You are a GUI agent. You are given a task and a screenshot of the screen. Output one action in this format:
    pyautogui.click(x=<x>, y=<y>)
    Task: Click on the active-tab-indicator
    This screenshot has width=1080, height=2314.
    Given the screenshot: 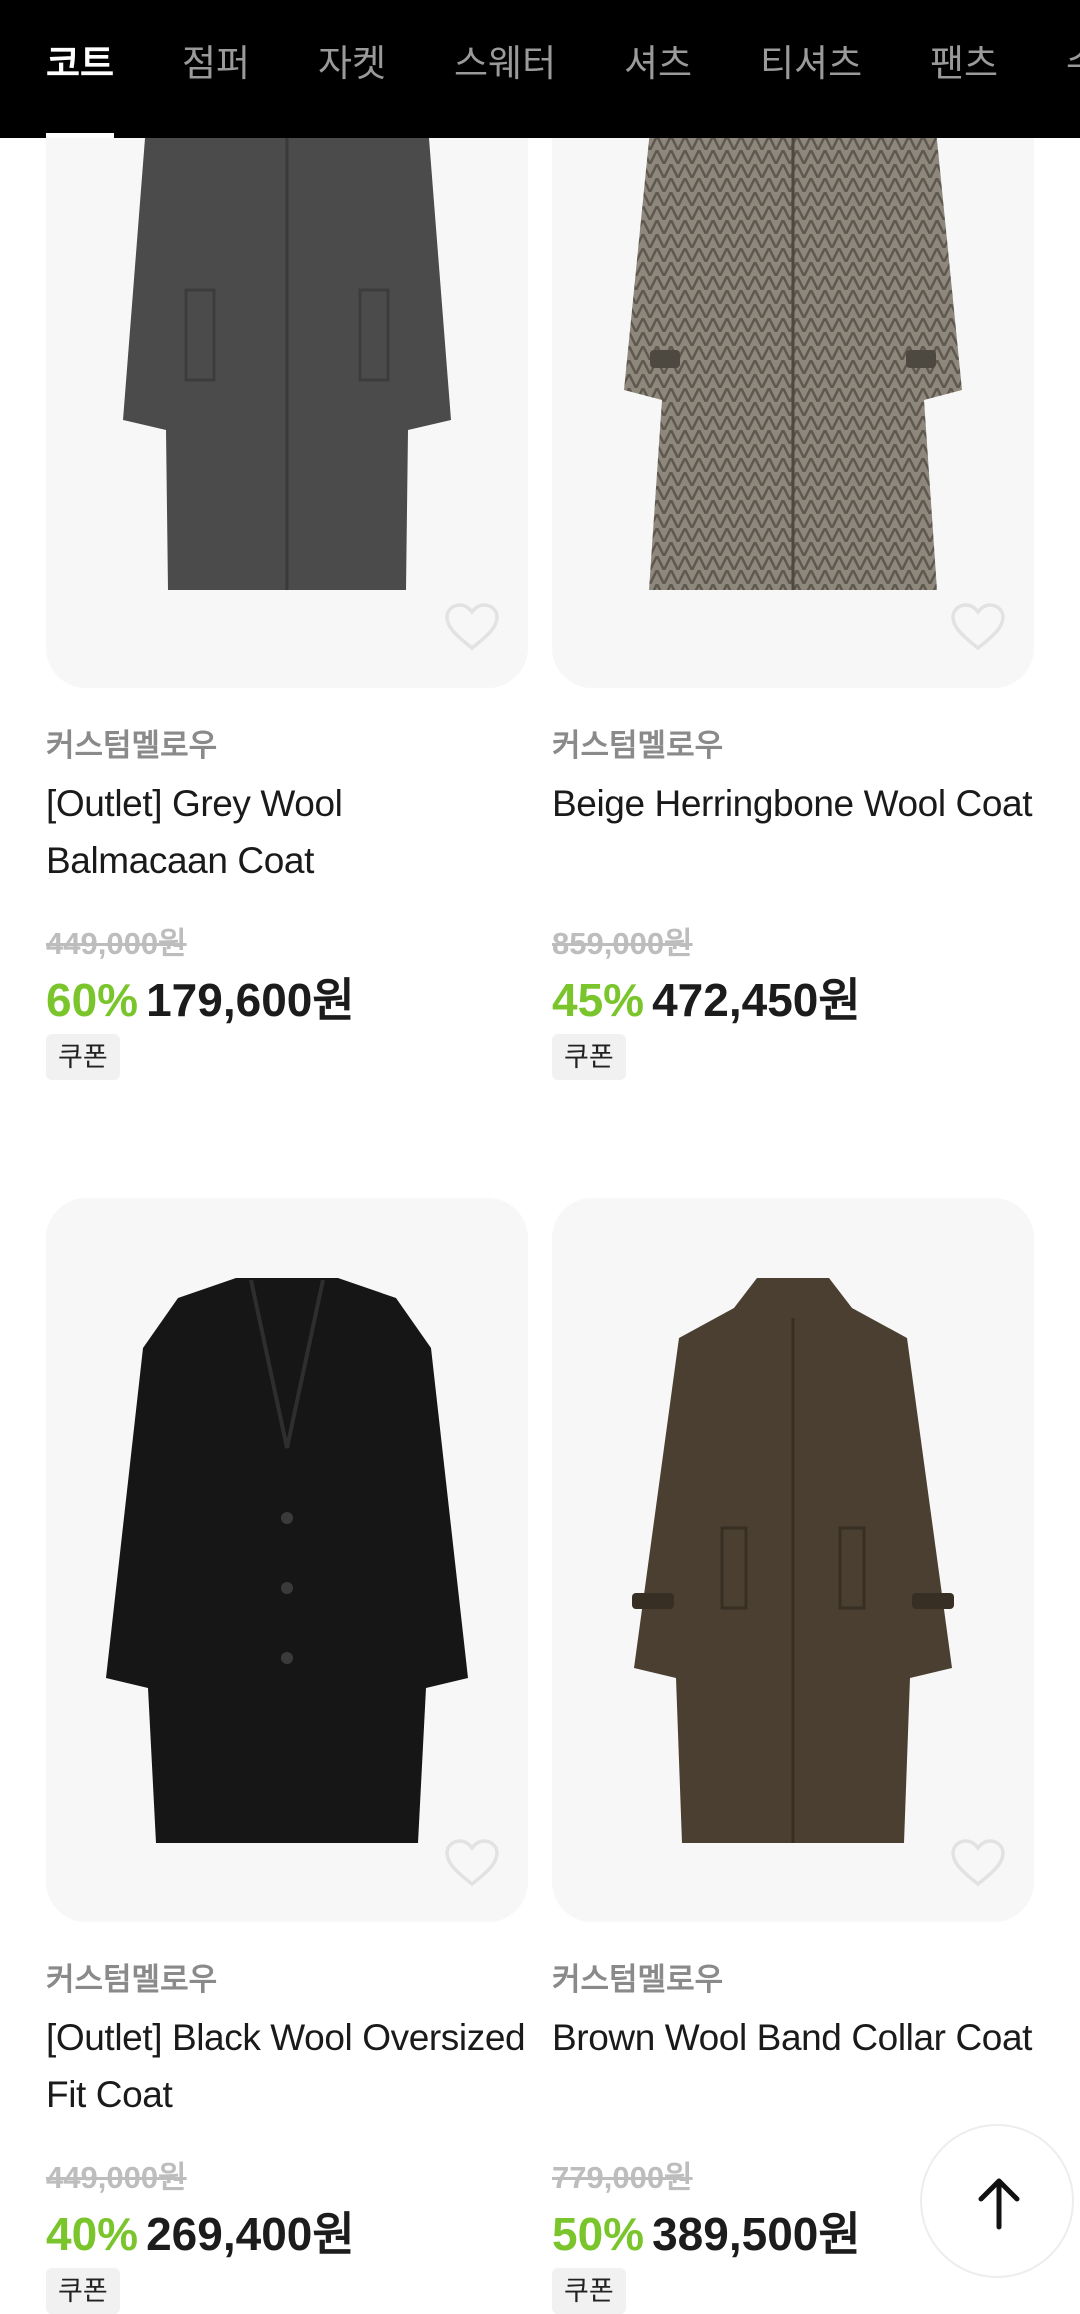 What is the action you would take?
    pyautogui.click(x=80, y=135)
    